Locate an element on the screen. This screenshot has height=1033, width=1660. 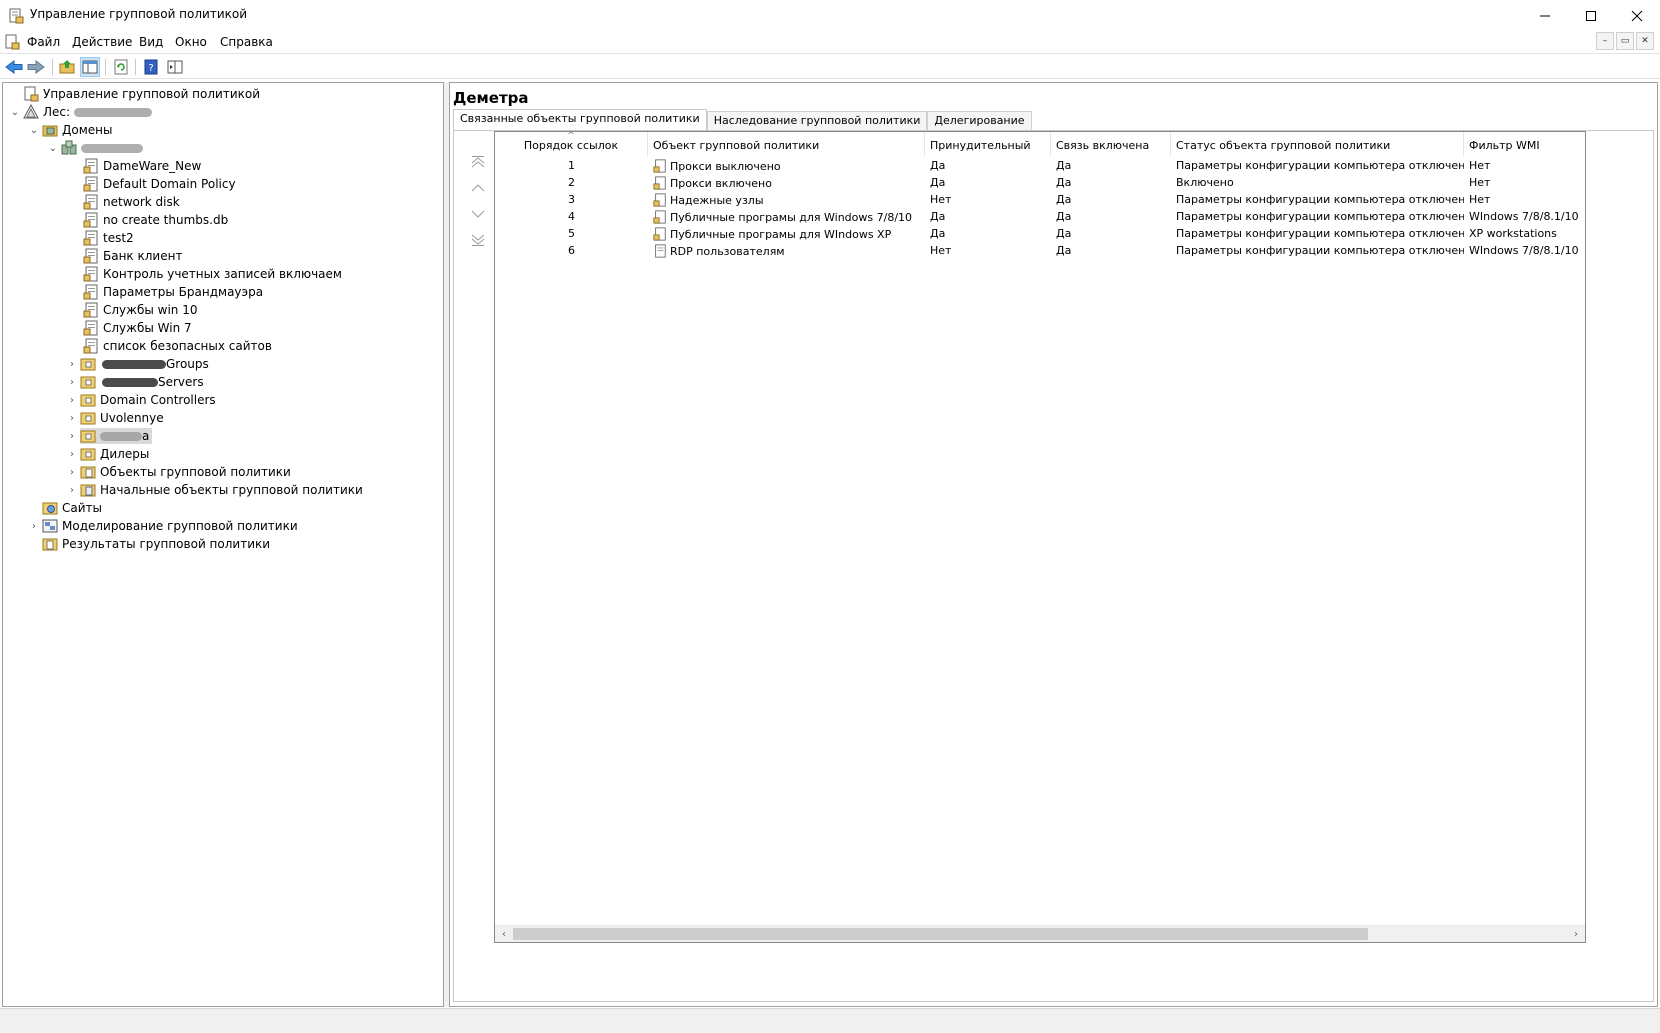
back-button is located at coordinates (14, 67).